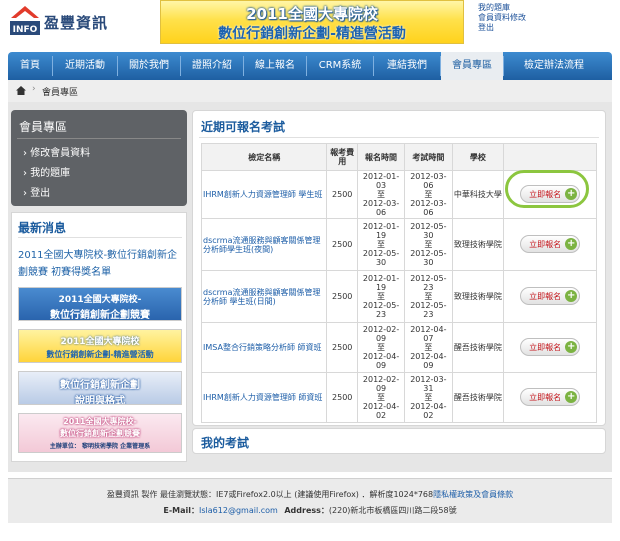 The image size is (620, 541). Describe the element at coordinates (472, 66) in the screenshot. I see `nav-item-member-area: 會員專區` at that location.